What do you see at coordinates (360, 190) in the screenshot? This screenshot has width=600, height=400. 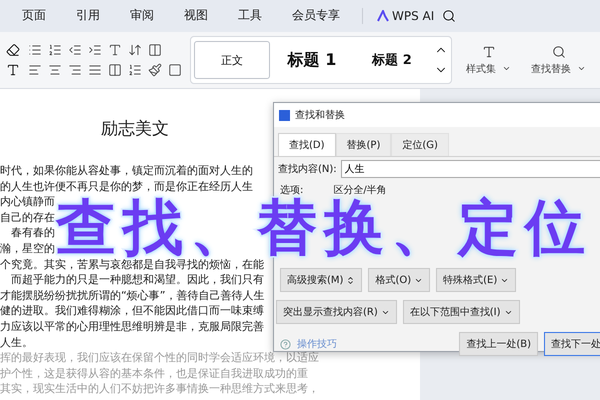 I see `options-value: 区分全/半角` at bounding box center [360, 190].